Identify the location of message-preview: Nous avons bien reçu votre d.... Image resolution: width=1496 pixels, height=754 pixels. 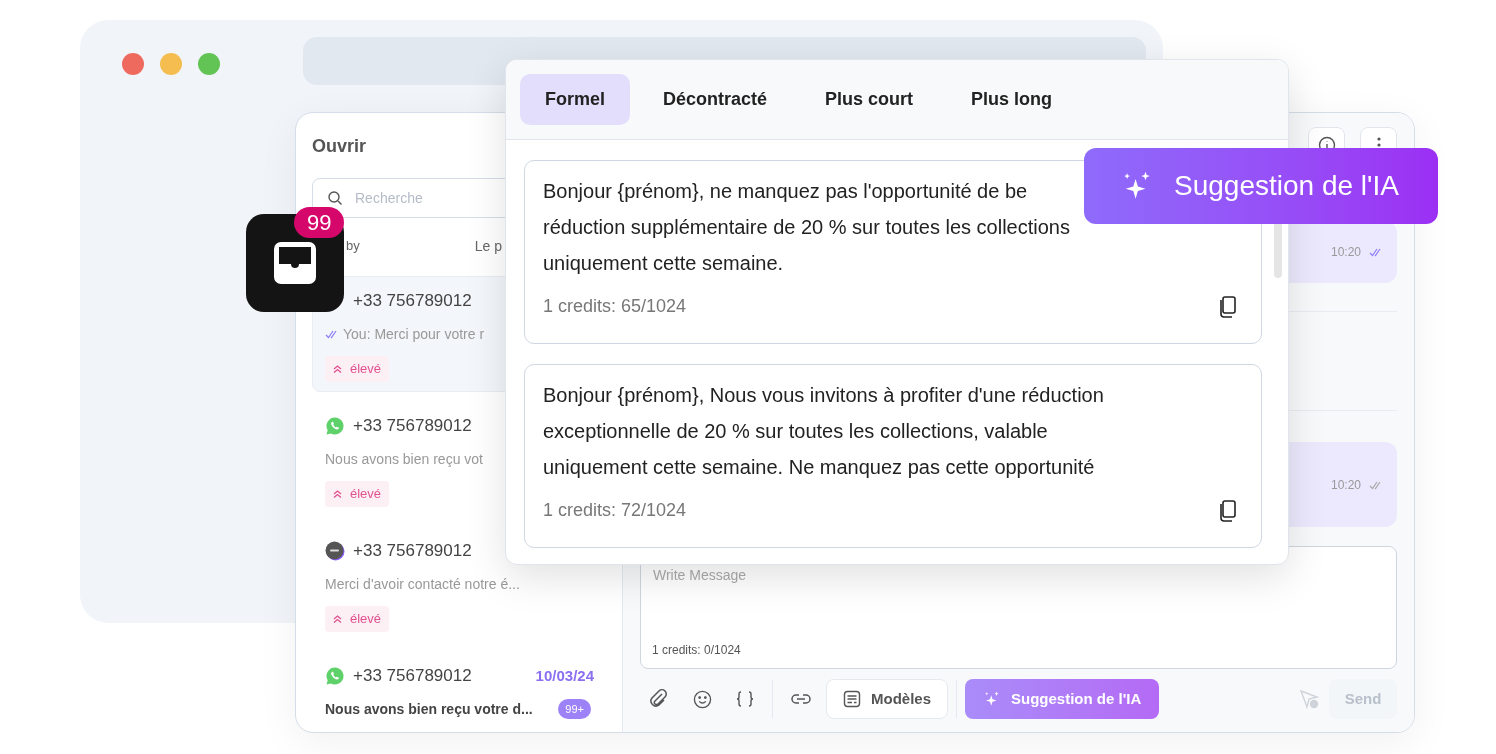
(429, 709).